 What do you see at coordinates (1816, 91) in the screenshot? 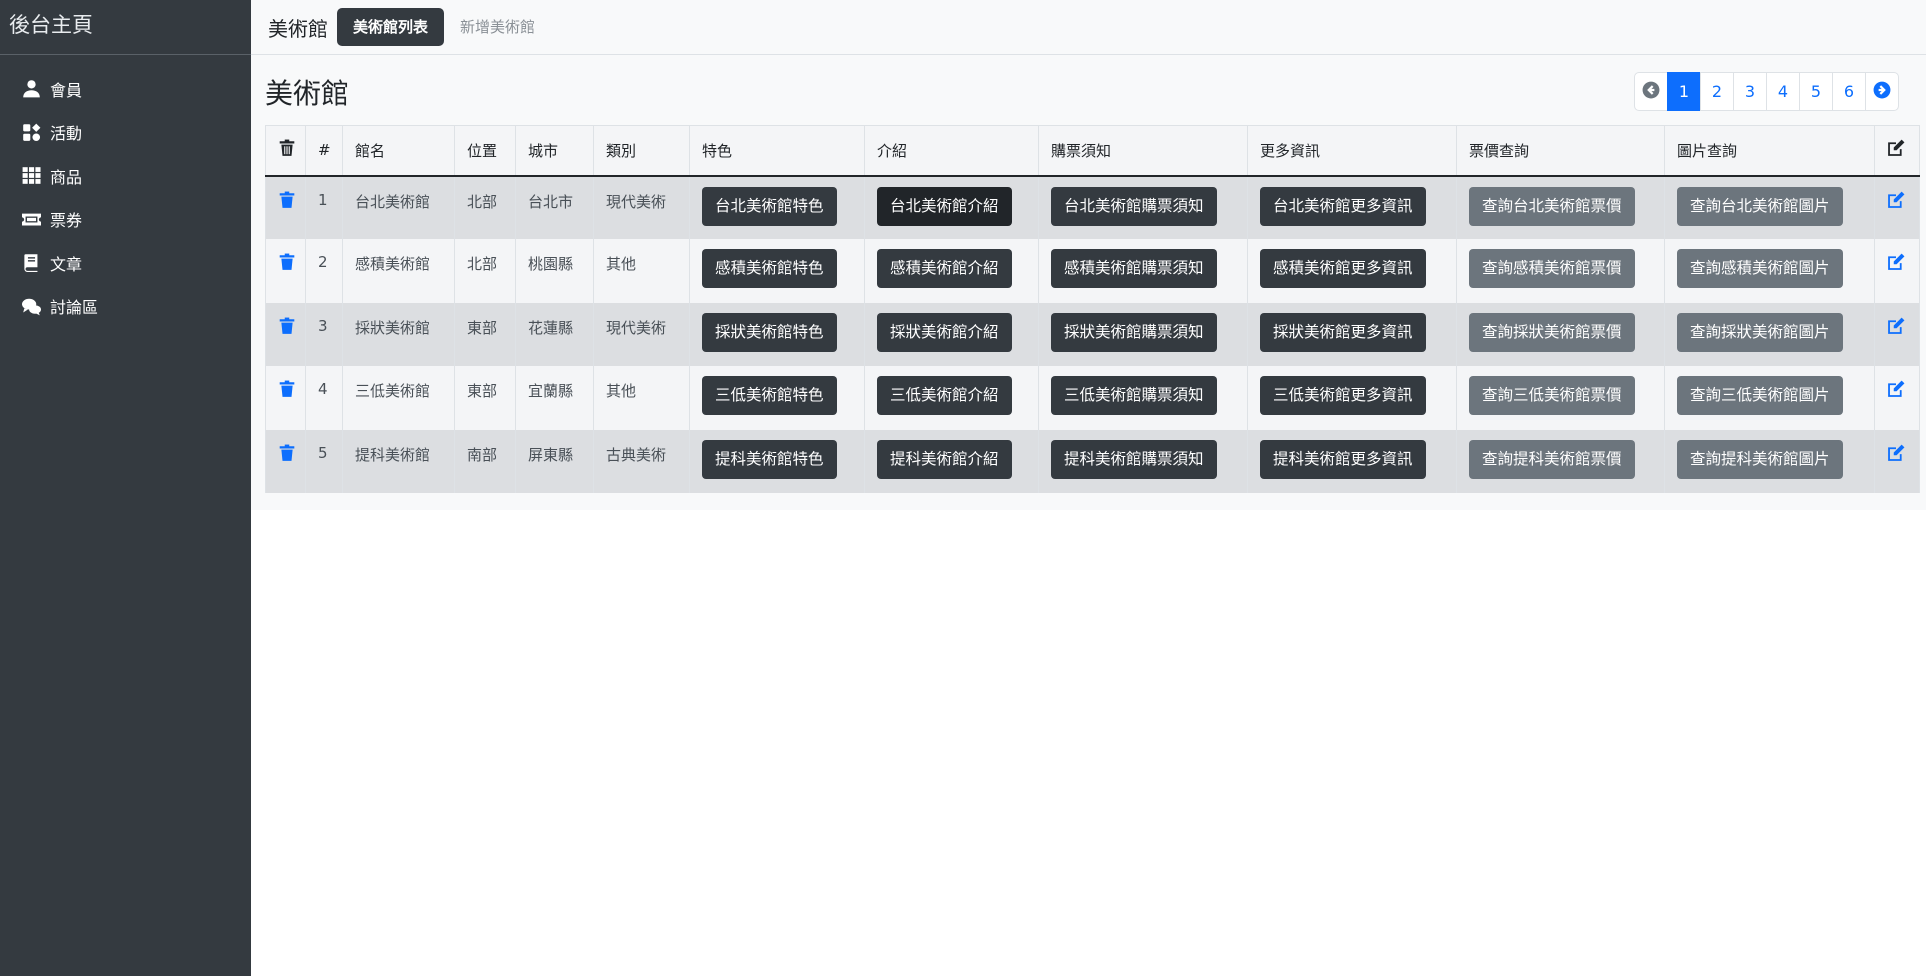
I see `pagination-page: 5` at bounding box center [1816, 91].